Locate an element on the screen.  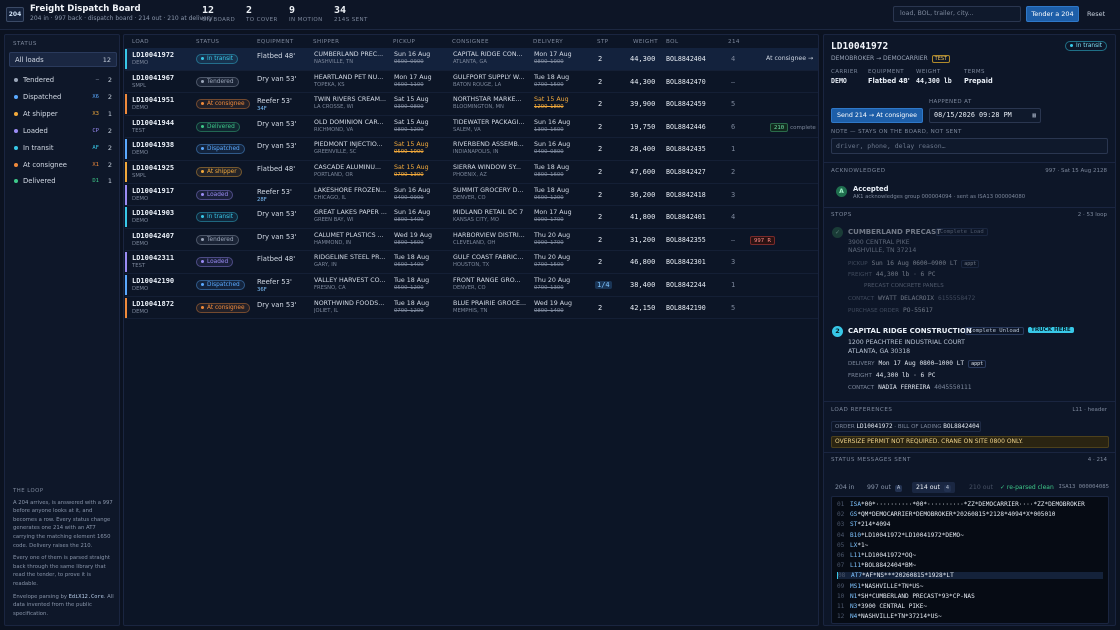
stop-contact: CONTACT WYATT DELACROIX 6155558472 is located at coordinates (912, 298).